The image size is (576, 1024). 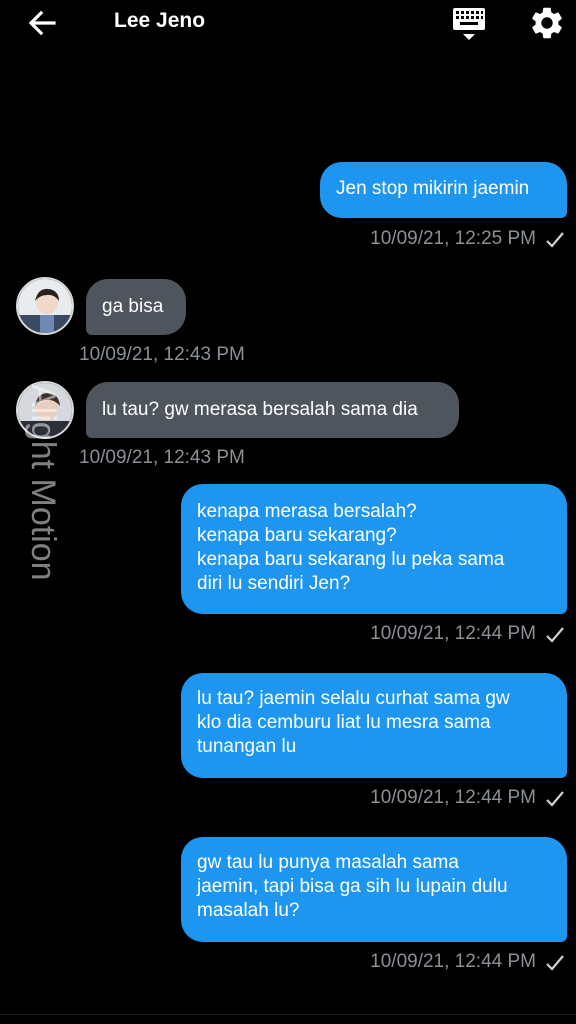 What do you see at coordinates (344, 722) in the screenshot?
I see `message-text: klo dia cemburu liat lu mesra sama` at bounding box center [344, 722].